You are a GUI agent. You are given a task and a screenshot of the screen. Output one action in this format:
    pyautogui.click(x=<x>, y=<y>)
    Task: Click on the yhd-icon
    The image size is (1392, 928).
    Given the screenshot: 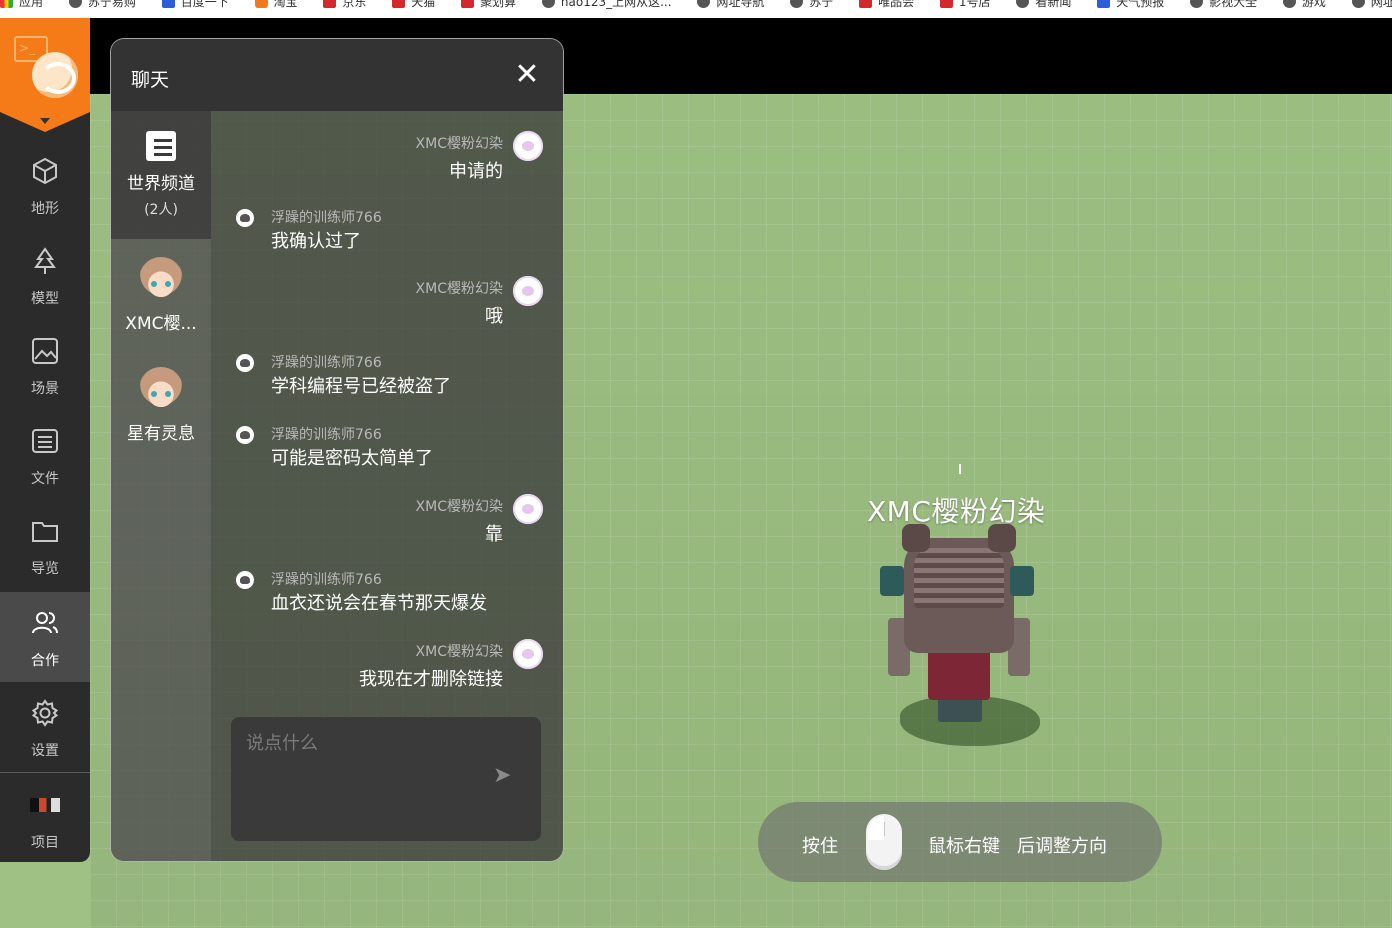 What is the action you would take?
    pyautogui.click(x=946, y=4)
    